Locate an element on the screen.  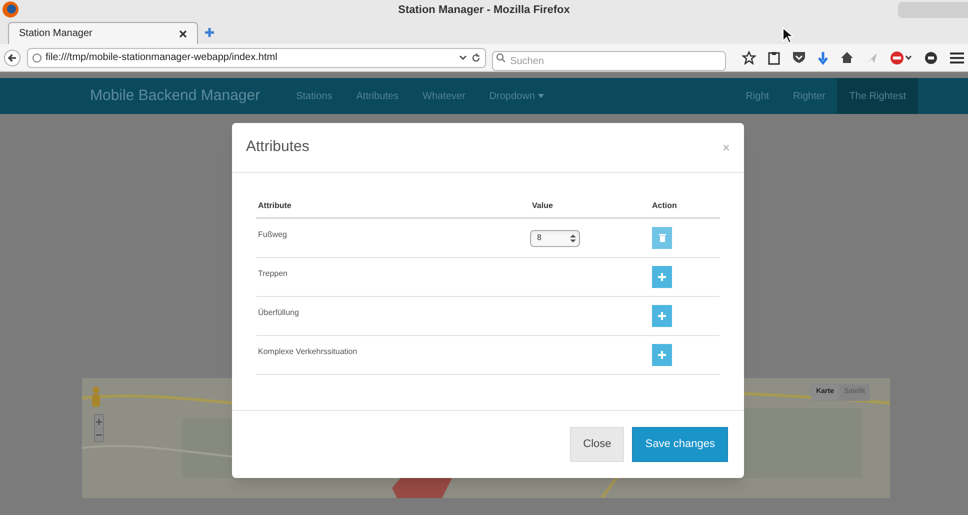
column-header: Value is located at coordinates (542, 206).